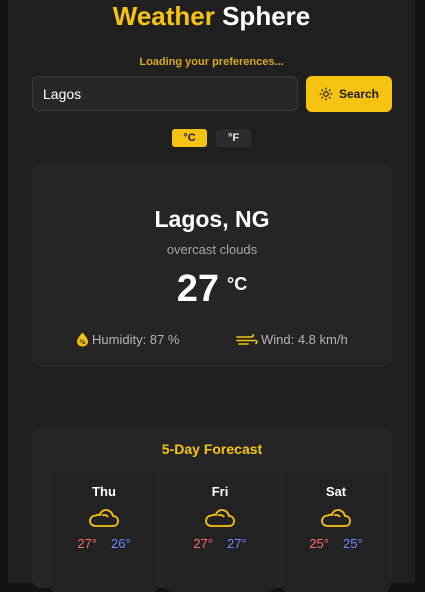  What do you see at coordinates (165, 93) in the screenshot?
I see `city-search-input` at bounding box center [165, 93].